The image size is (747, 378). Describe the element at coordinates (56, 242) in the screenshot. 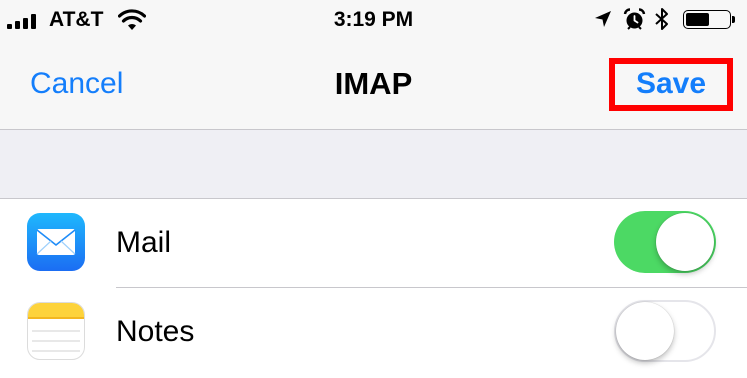

I see `mail-app-icon` at that location.